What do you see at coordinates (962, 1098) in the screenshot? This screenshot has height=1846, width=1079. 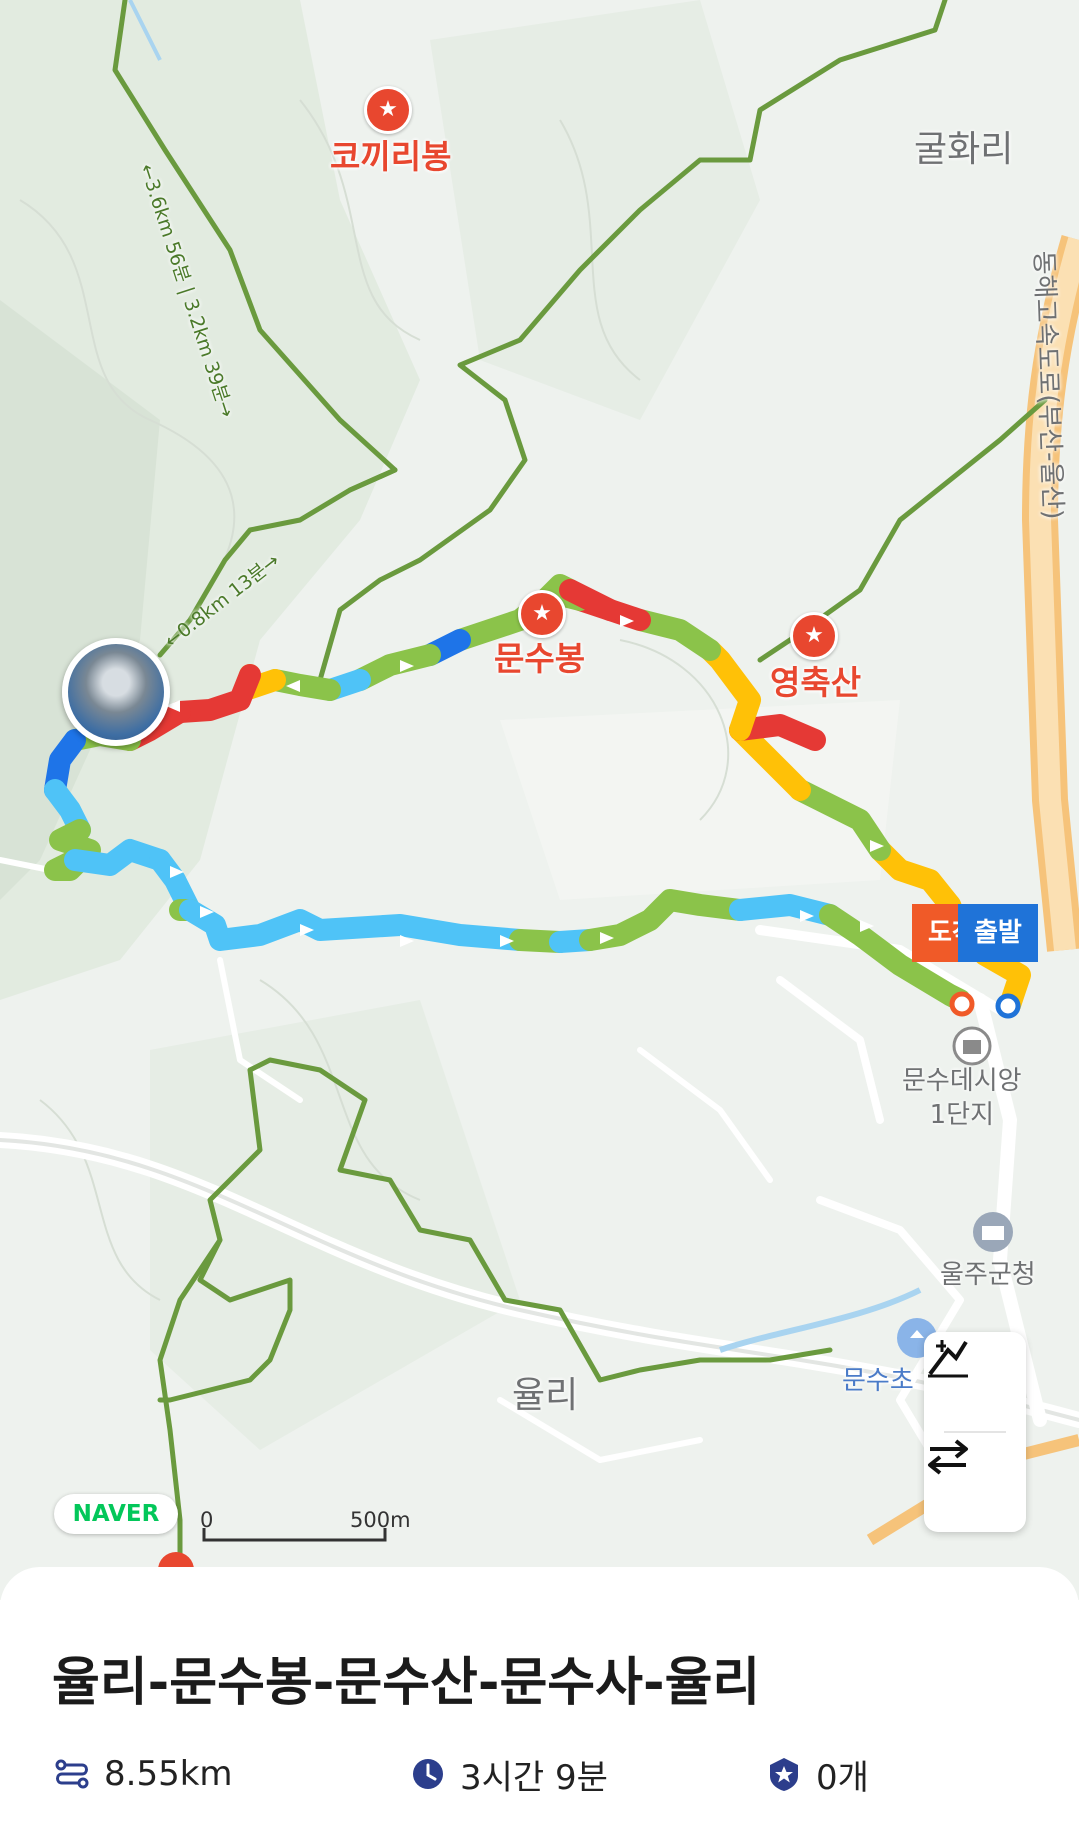 I see `place-label-apartment: 문수데시앙 1단지` at bounding box center [962, 1098].